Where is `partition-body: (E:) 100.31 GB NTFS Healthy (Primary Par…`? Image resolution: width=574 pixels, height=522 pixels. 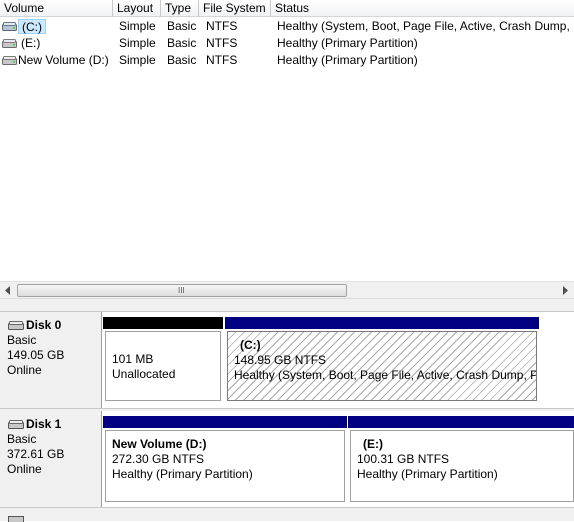 partition-body: (E:) 100.31 GB NTFS Healthy (Primary Par… is located at coordinates (462, 466).